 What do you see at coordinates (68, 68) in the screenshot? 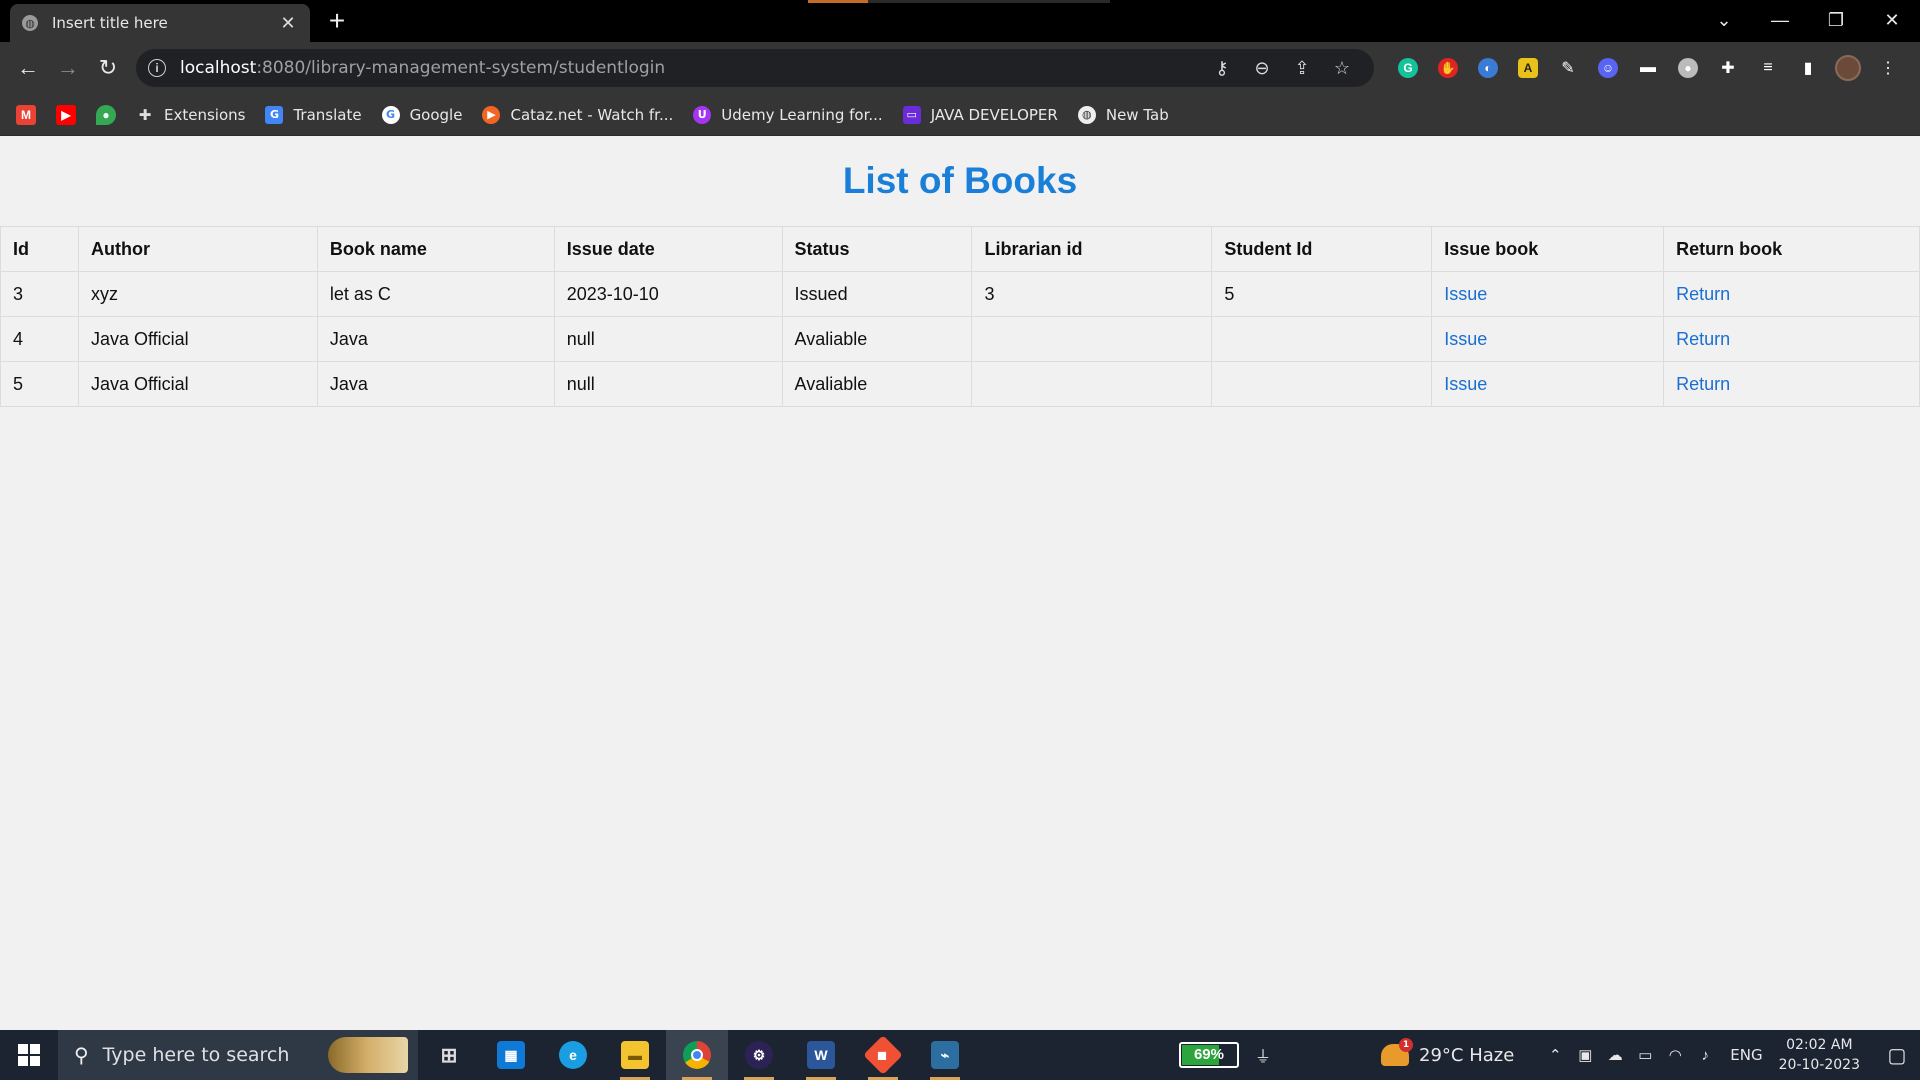
I see `forward-button: →` at bounding box center [68, 68].